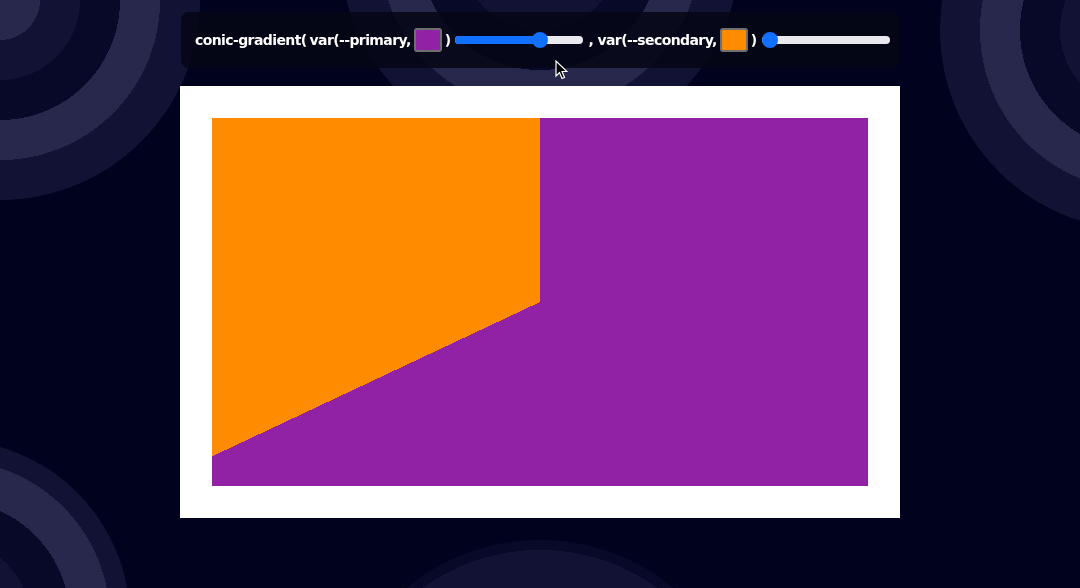 This screenshot has height=588, width=1080. I want to click on cursor-icon, so click(561, 70).